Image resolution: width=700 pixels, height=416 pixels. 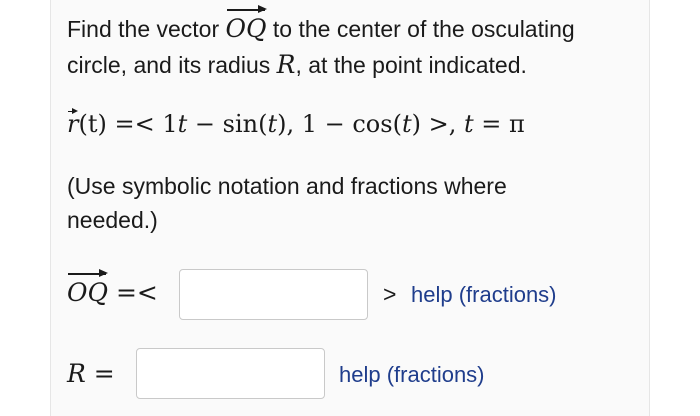 What do you see at coordinates (246, 24) in the screenshot?
I see `vector-oq-inline: OQ` at bounding box center [246, 24].